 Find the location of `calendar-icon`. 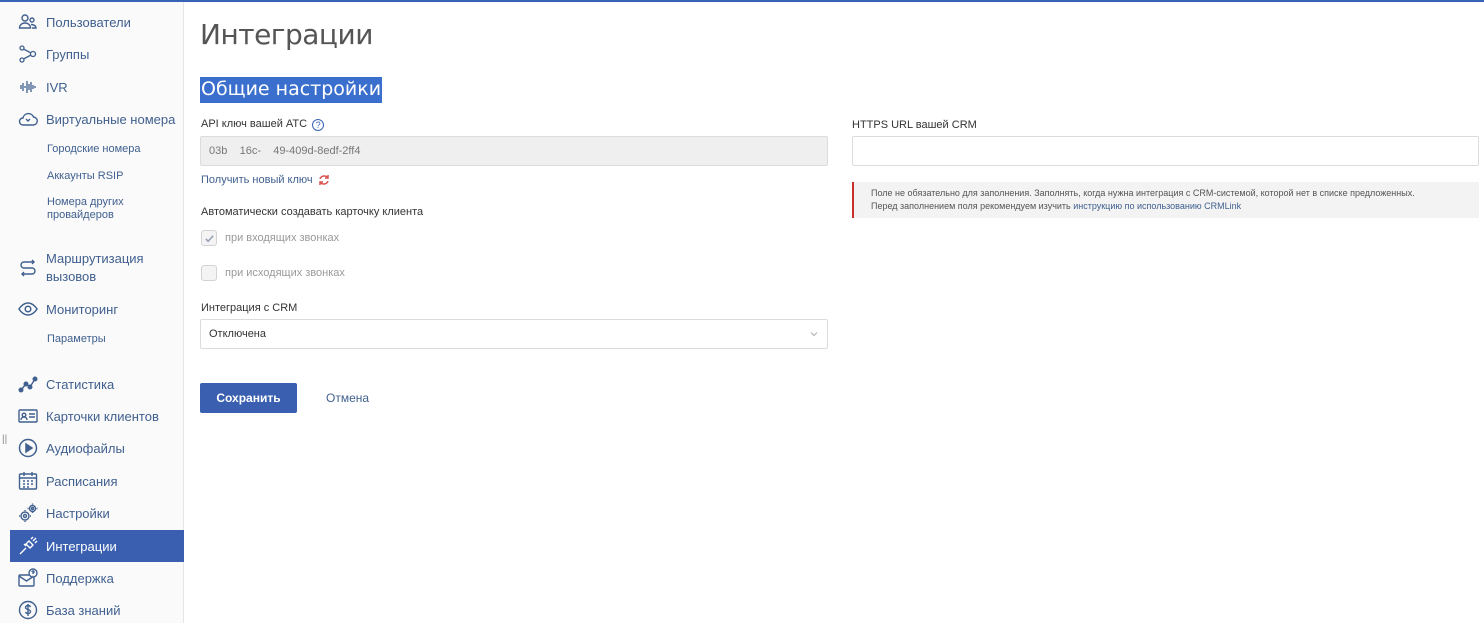

calendar-icon is located at coordinates (28, 481).